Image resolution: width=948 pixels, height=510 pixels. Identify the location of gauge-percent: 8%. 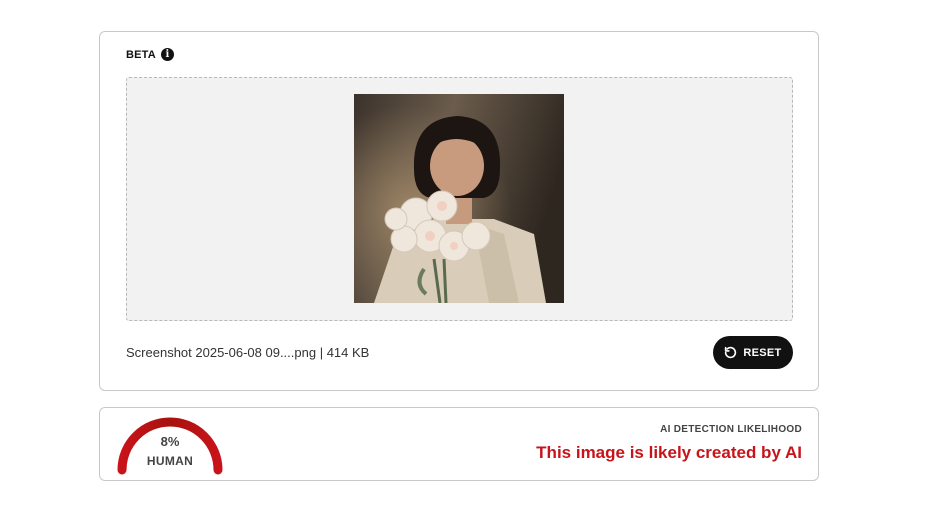
(170, 441).